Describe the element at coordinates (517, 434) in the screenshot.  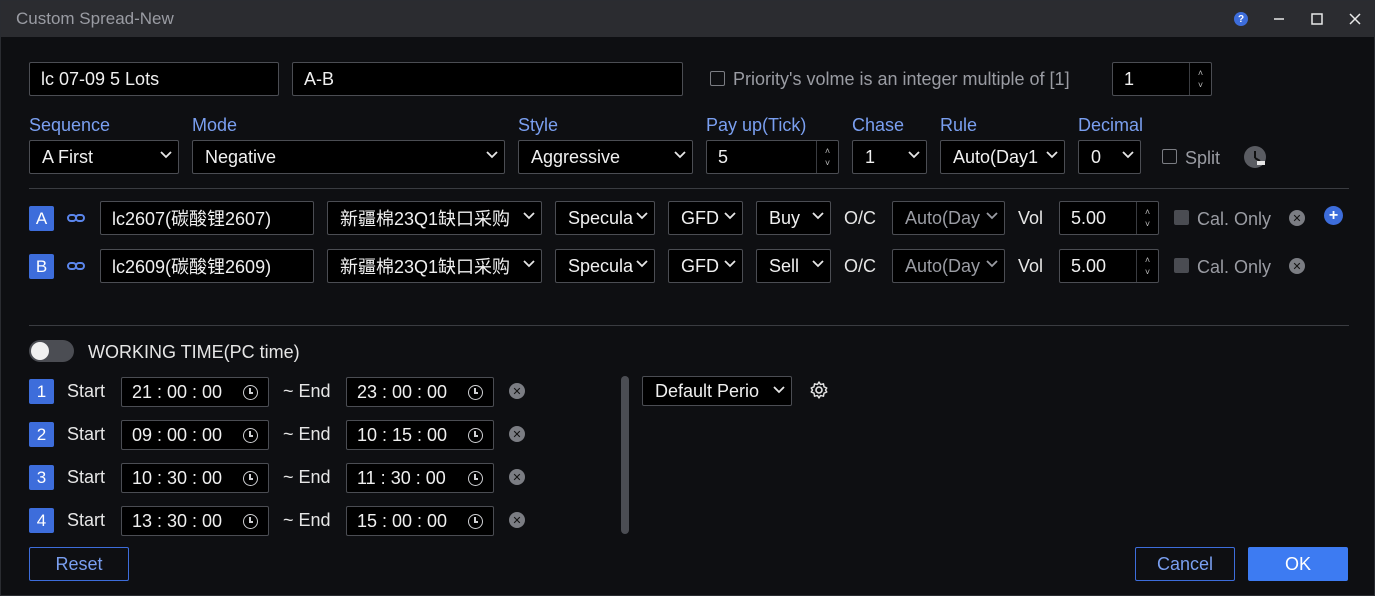
I see `remove-period-2-icon: ✕` at that location.